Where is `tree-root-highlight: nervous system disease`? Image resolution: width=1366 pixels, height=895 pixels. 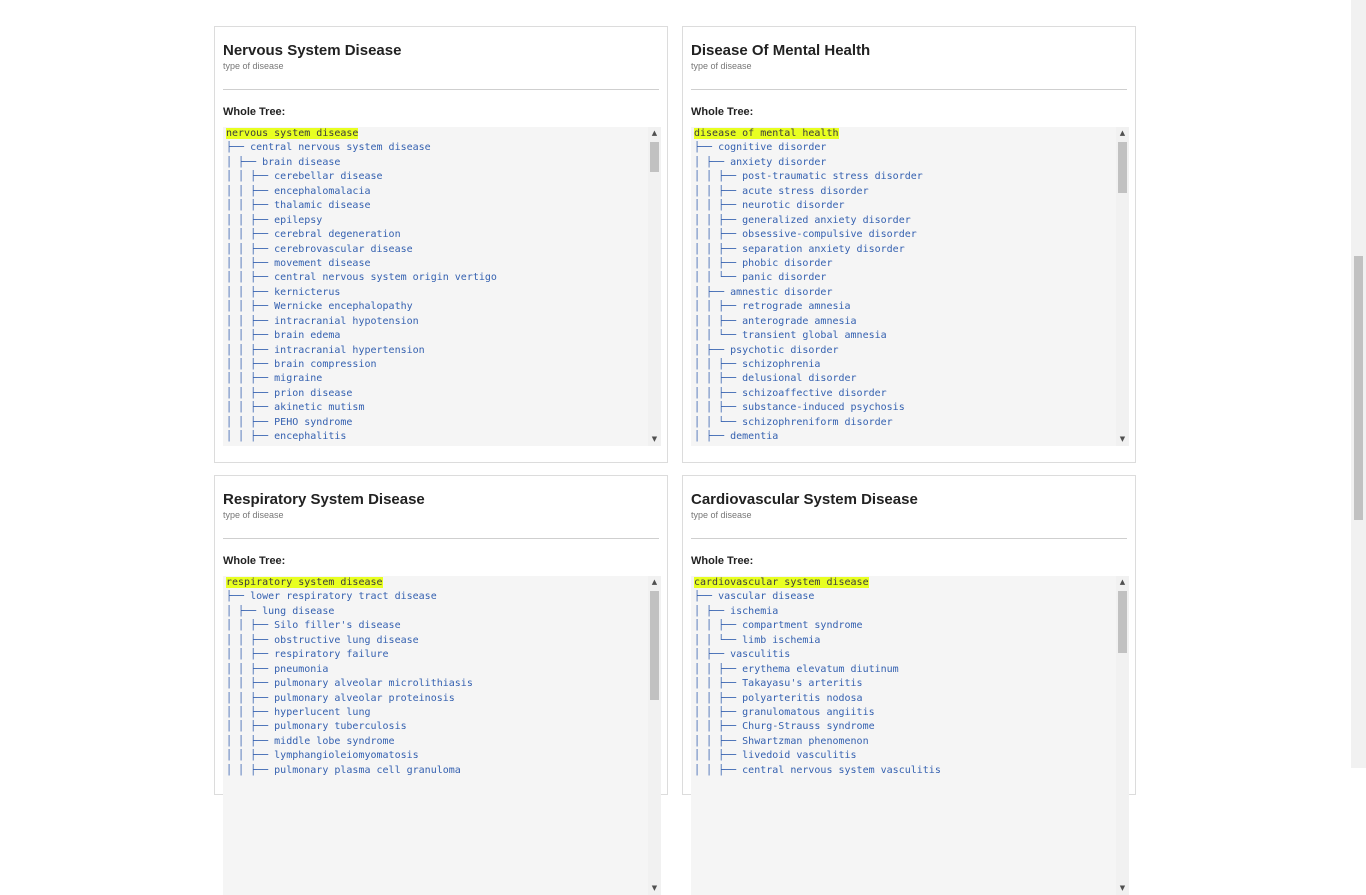 tree-root-highlight: nervous system disease is located at coordinates (292, 133).